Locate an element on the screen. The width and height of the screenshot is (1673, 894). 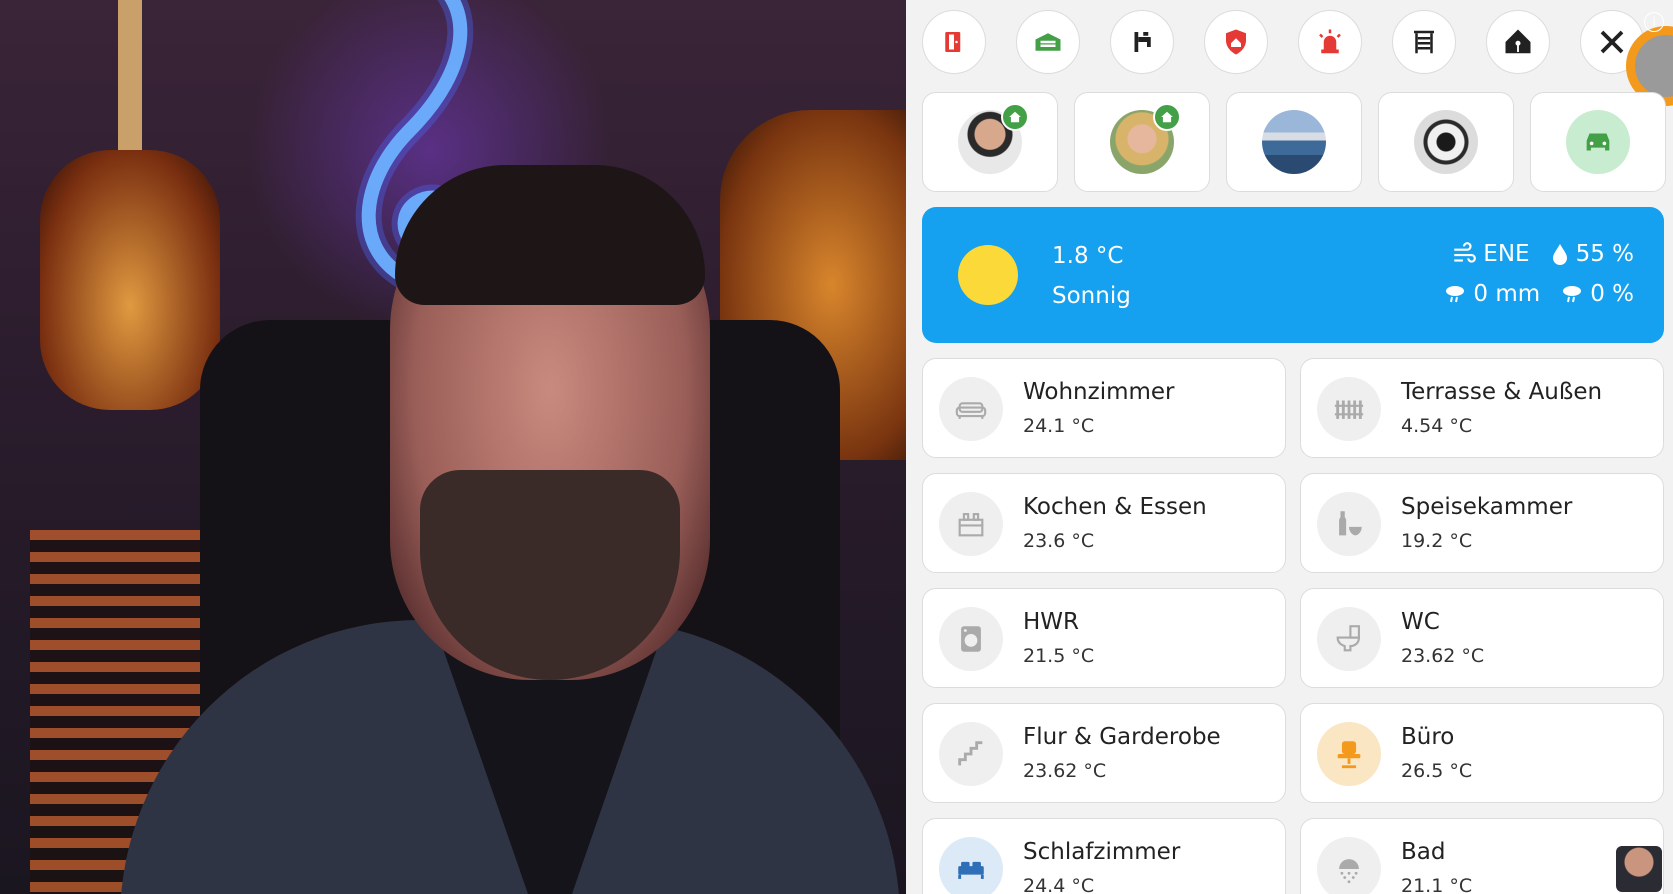
humidity-value: 55 % is located at coordinates (1604, 254).